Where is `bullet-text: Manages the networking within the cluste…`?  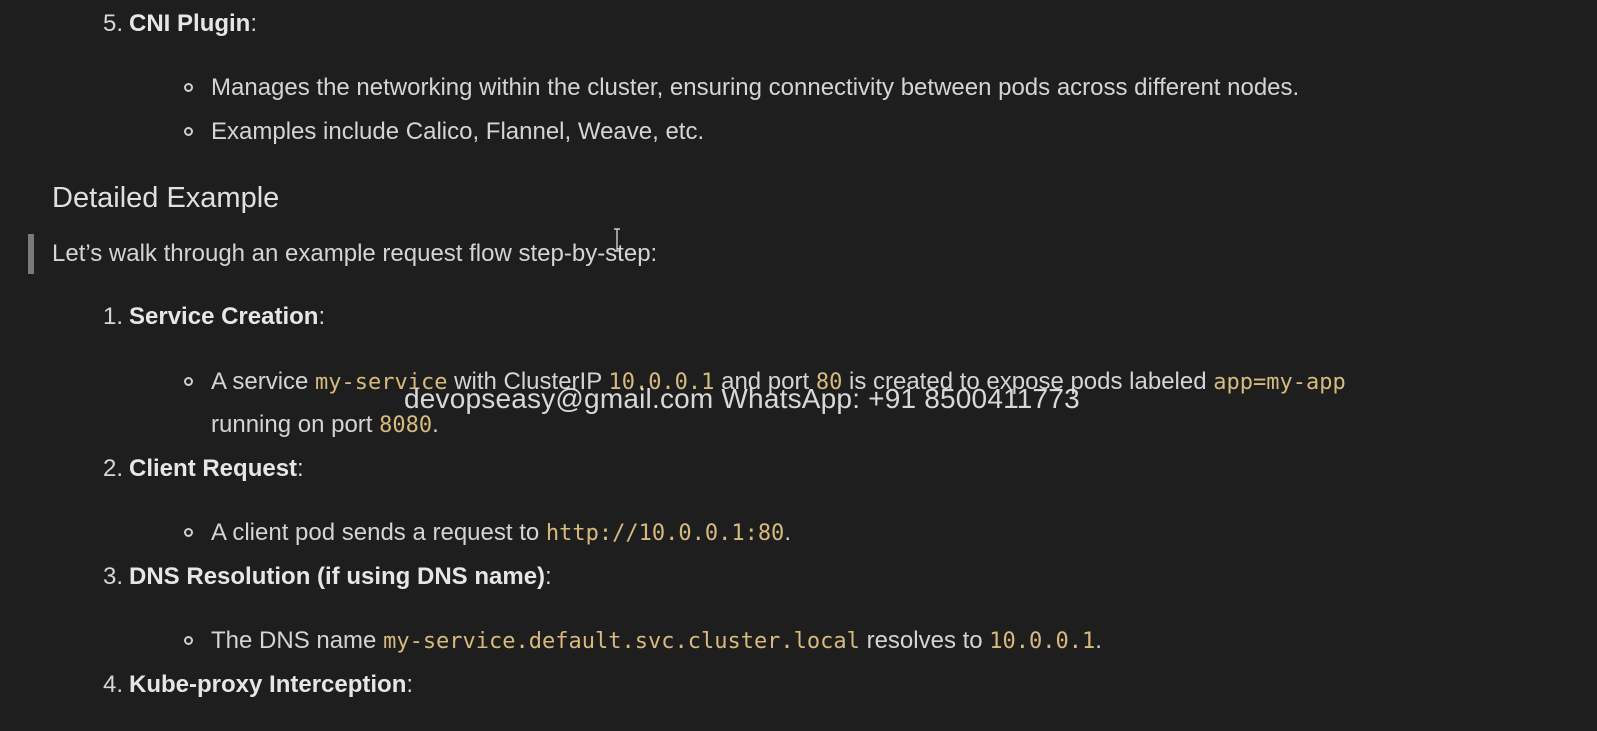
bullet-text: Manages the networking within the cluste… is located at coordinates (755, 87).